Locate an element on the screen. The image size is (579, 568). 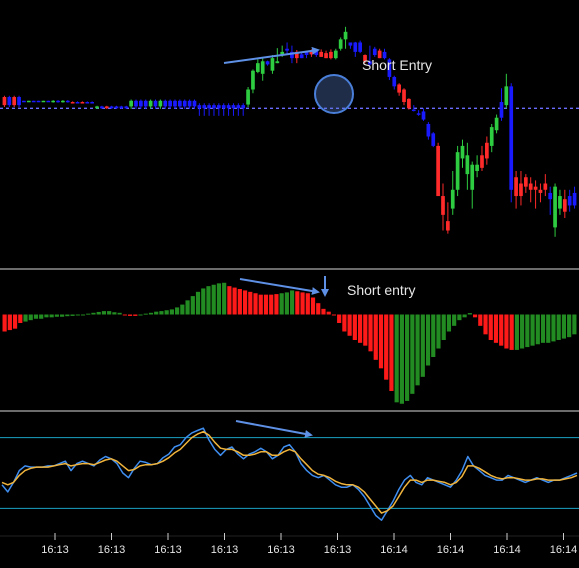
short-entry-histogram-label: Short entry is located at coordinates (381, 290).